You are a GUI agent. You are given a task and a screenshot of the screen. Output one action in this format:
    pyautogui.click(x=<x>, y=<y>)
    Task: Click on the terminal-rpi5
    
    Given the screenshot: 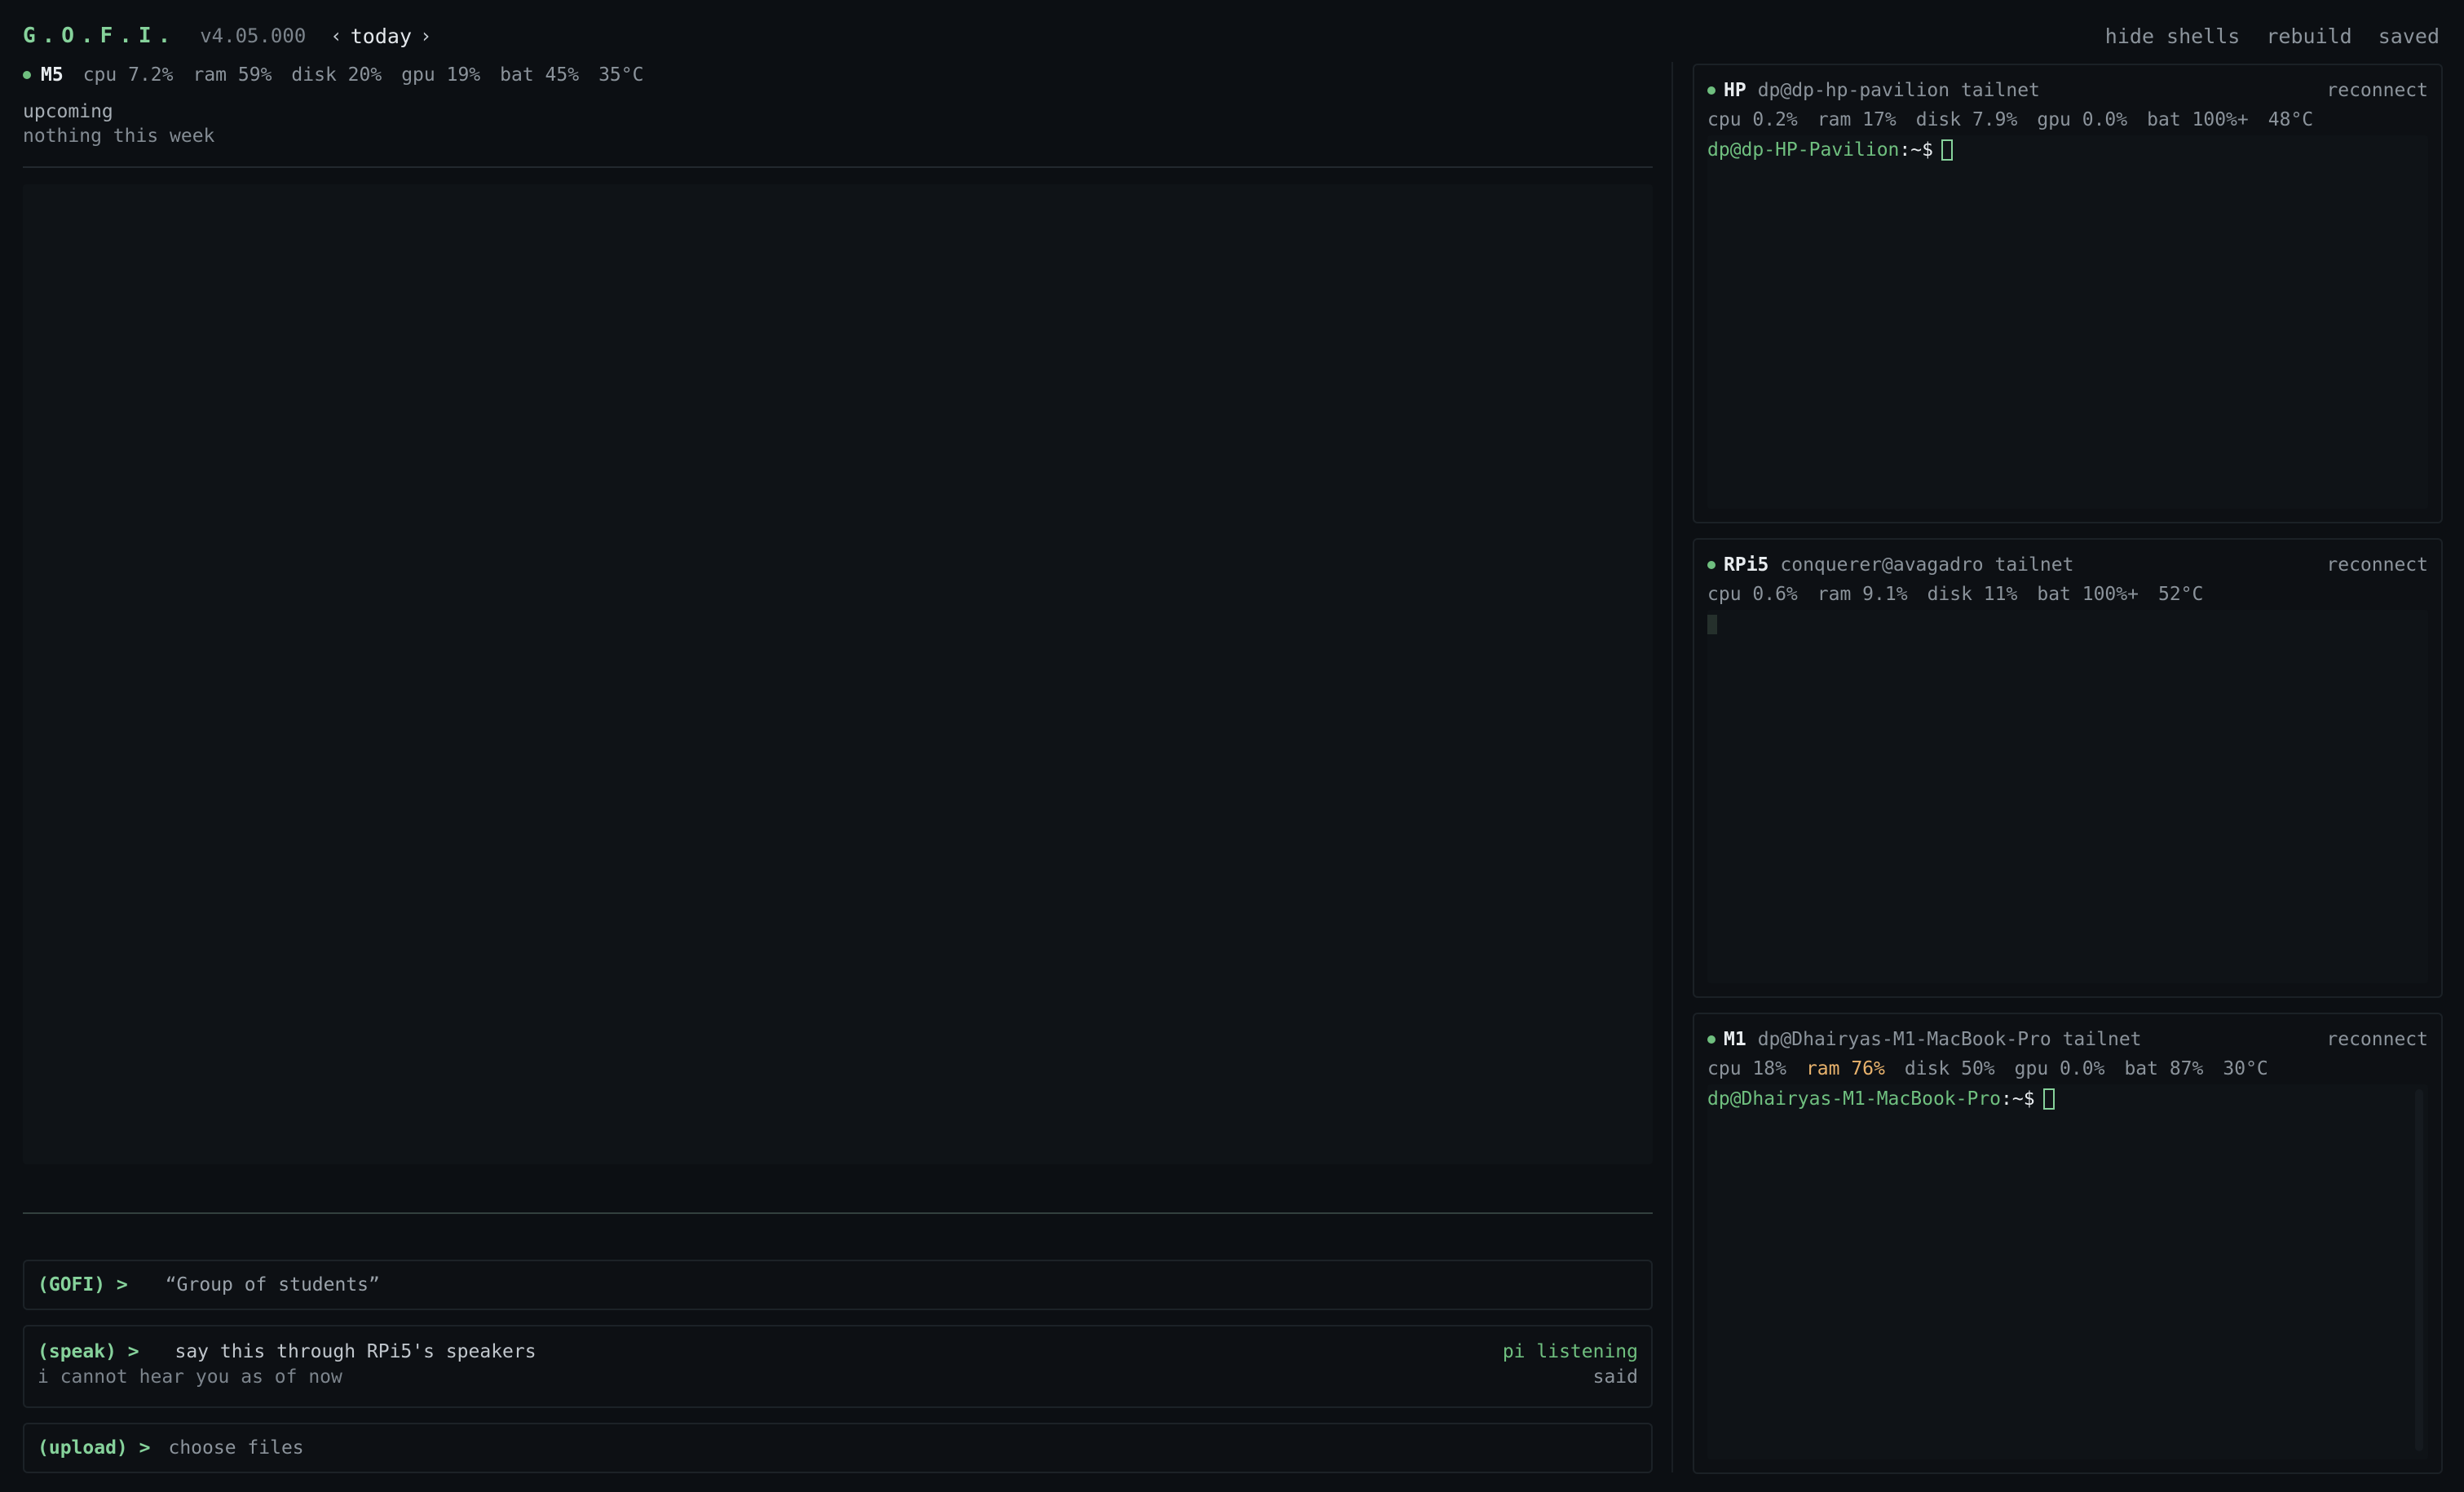 What is the action you would take?
    pyautogui.click(x=2067, y=796)
    